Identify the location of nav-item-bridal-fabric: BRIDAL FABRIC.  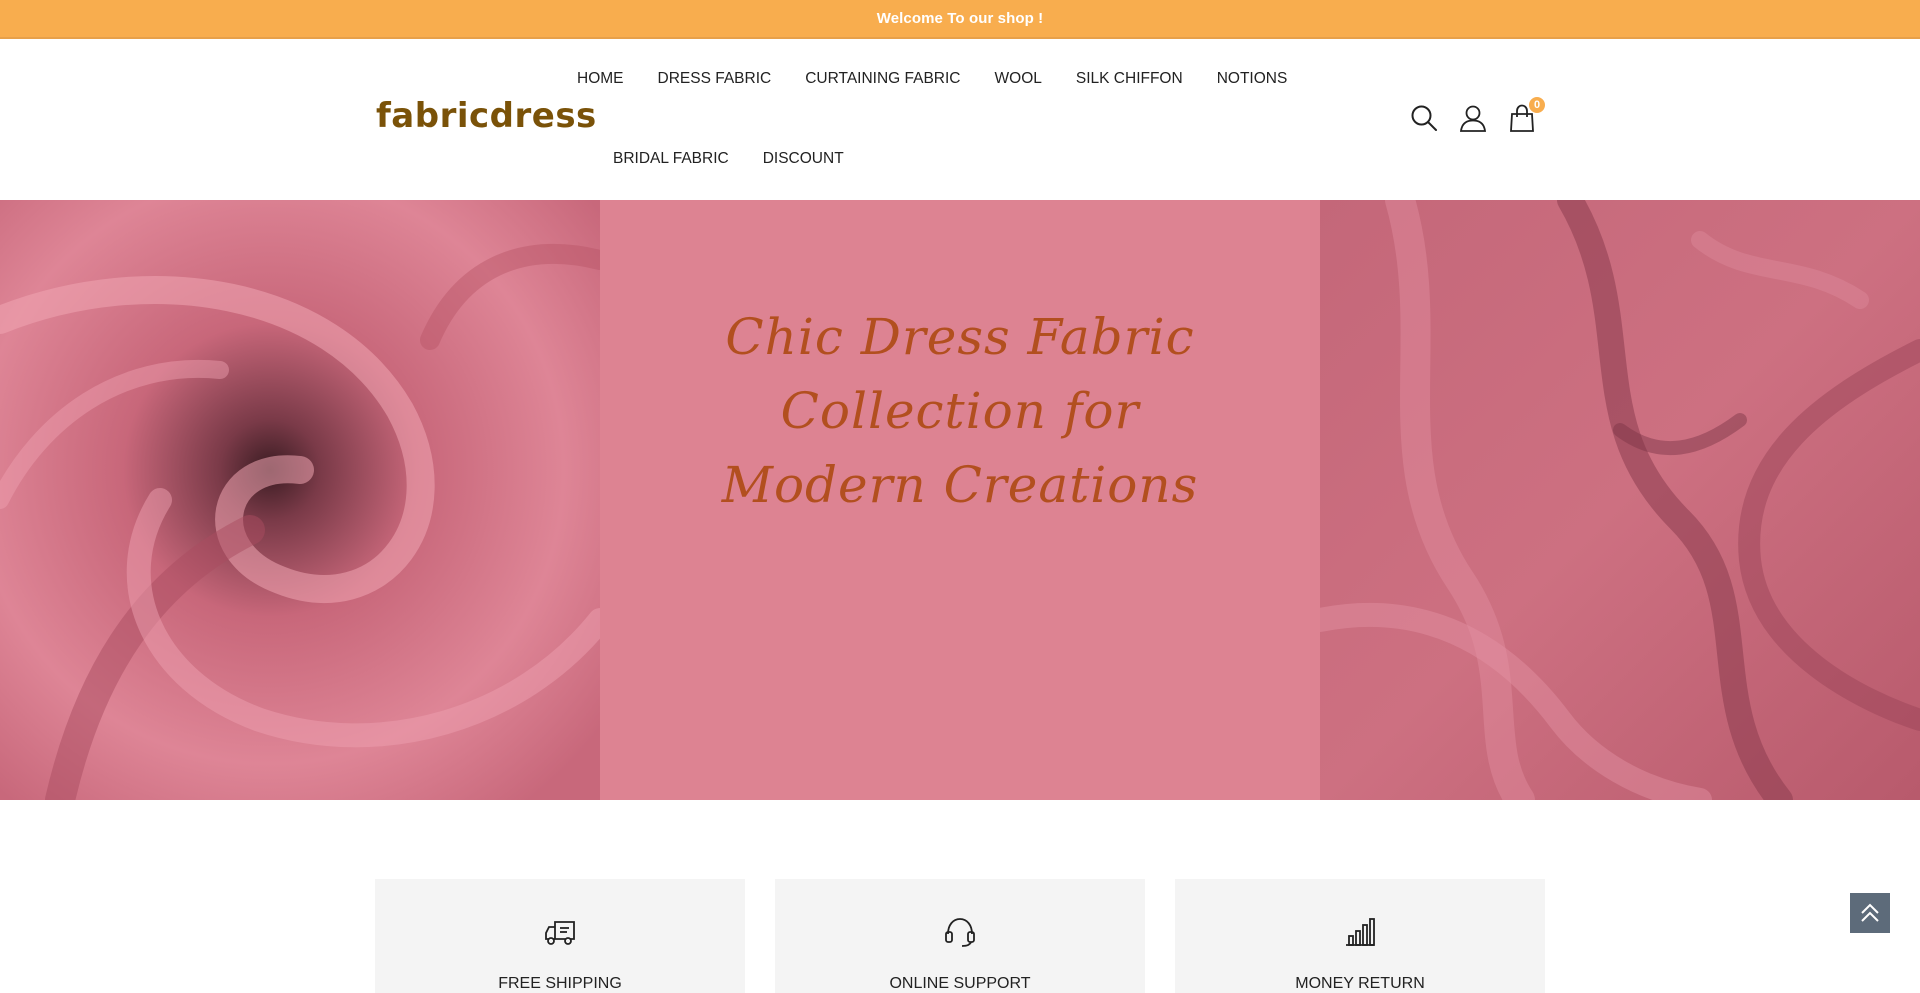
(671, 159).